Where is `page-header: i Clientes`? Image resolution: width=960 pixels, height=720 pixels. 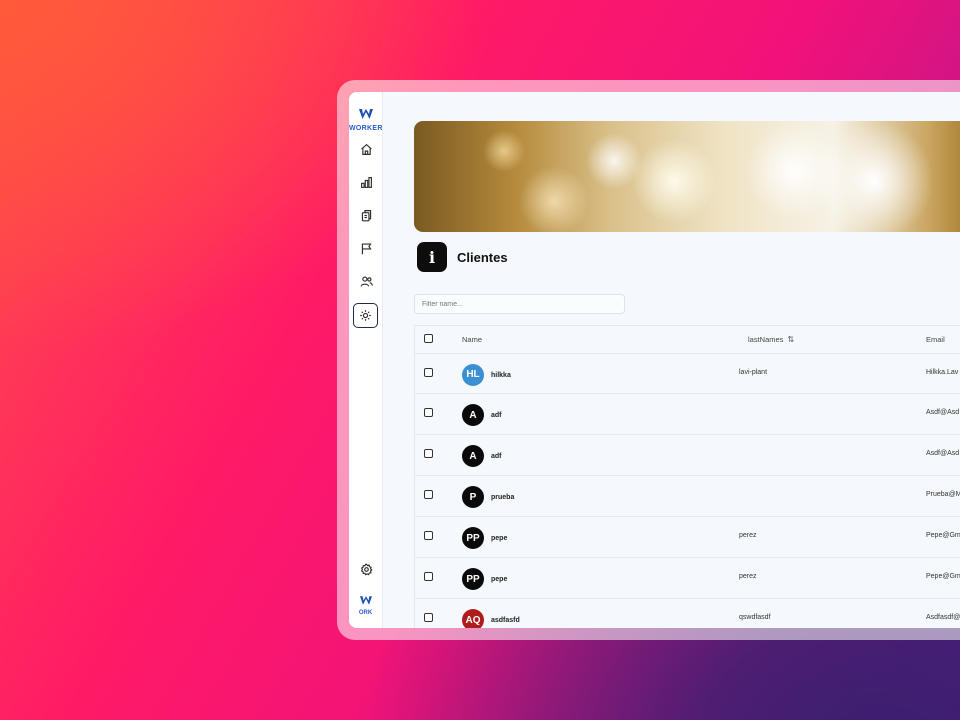 page-header: i Clientes is located at coordinates (462, 257).